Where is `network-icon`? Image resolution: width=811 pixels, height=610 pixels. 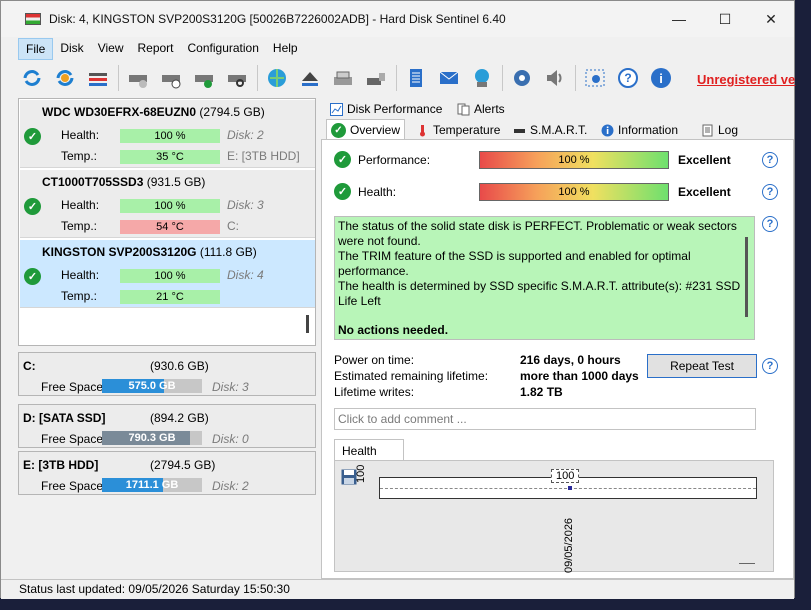
network-icon is located at coordinates (482, 78).